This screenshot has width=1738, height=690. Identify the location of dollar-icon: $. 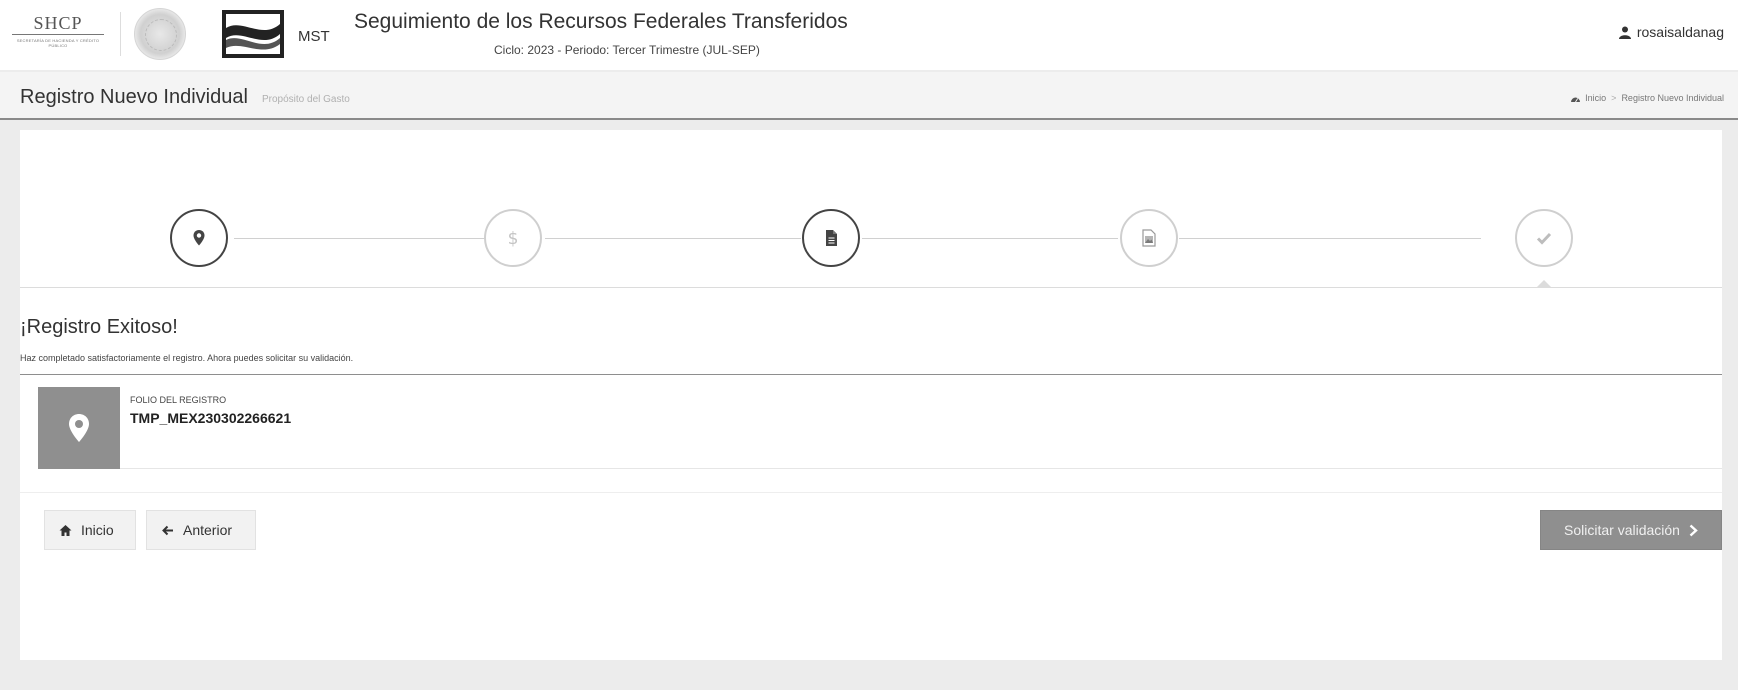
(513, 238).